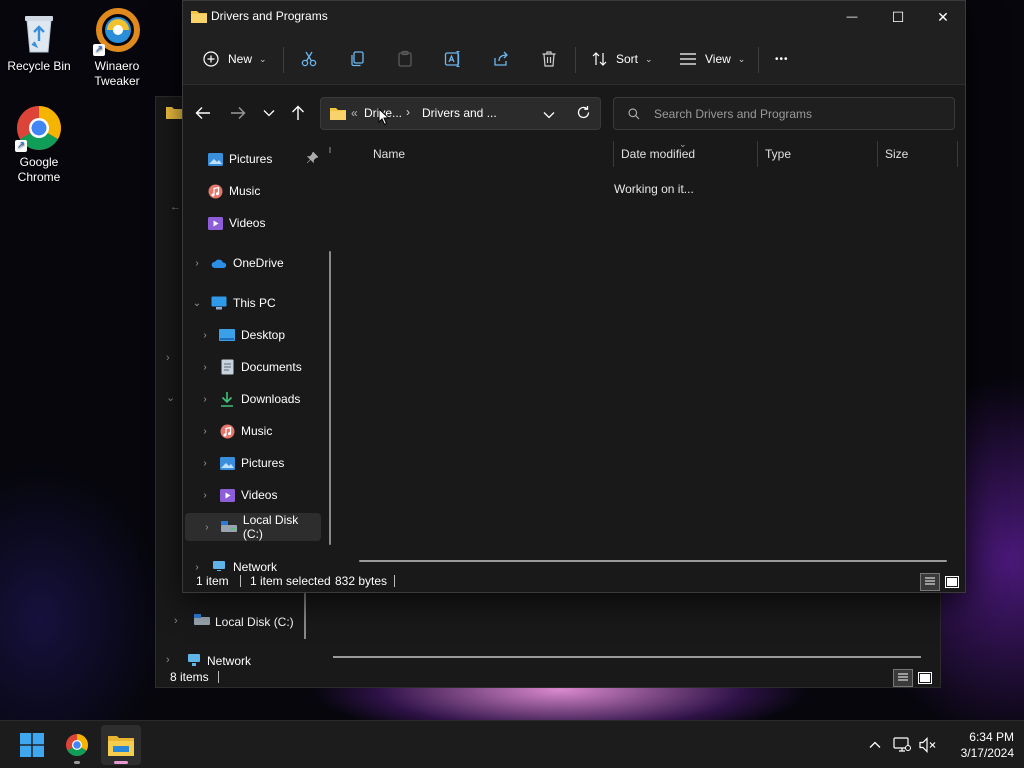 The image size is (1024, 768). Describe the element at coordinates (256, 159) in the screenshot. I see `nav-item-pictures-quick: Pictures` at that location.